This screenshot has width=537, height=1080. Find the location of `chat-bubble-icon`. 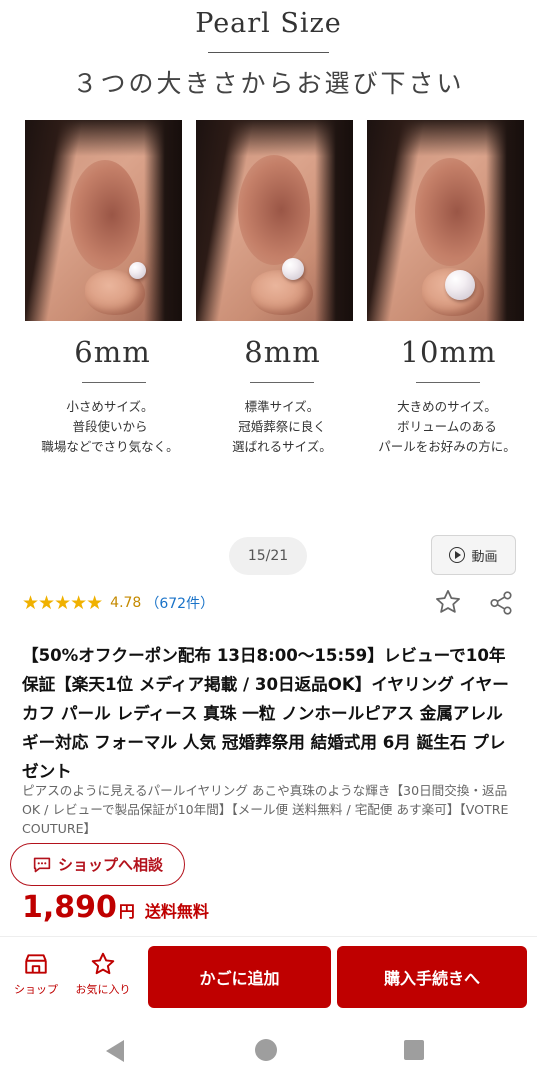

chat-bubble-icon is located at coordinates (42, 864).